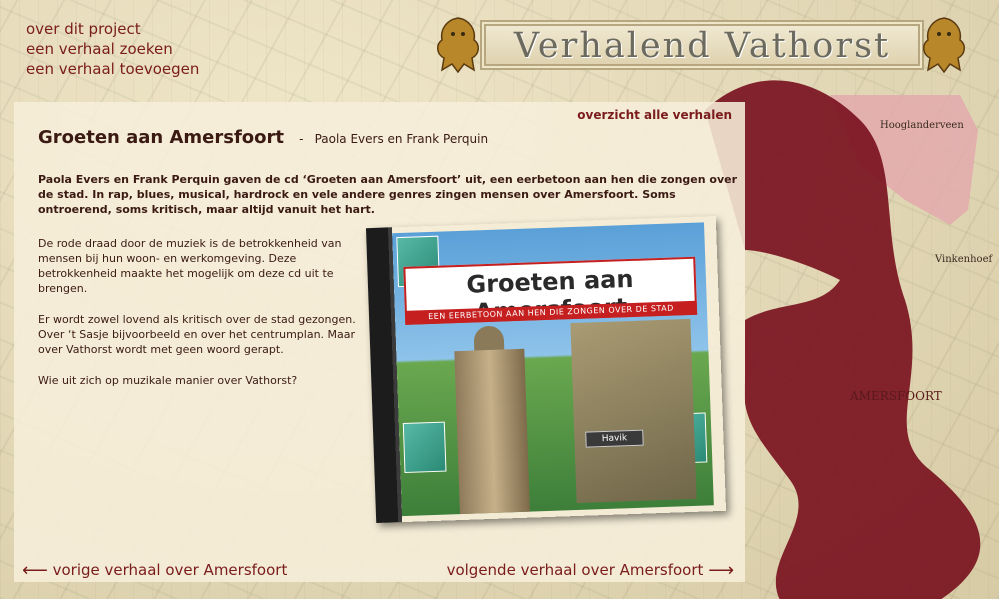 This screenshot has height=599, width=999. Describe the element at coordinates (963, 259) in the screenshot. I see `map-label-vinkenhoef: Vinkenhoef` at that location.